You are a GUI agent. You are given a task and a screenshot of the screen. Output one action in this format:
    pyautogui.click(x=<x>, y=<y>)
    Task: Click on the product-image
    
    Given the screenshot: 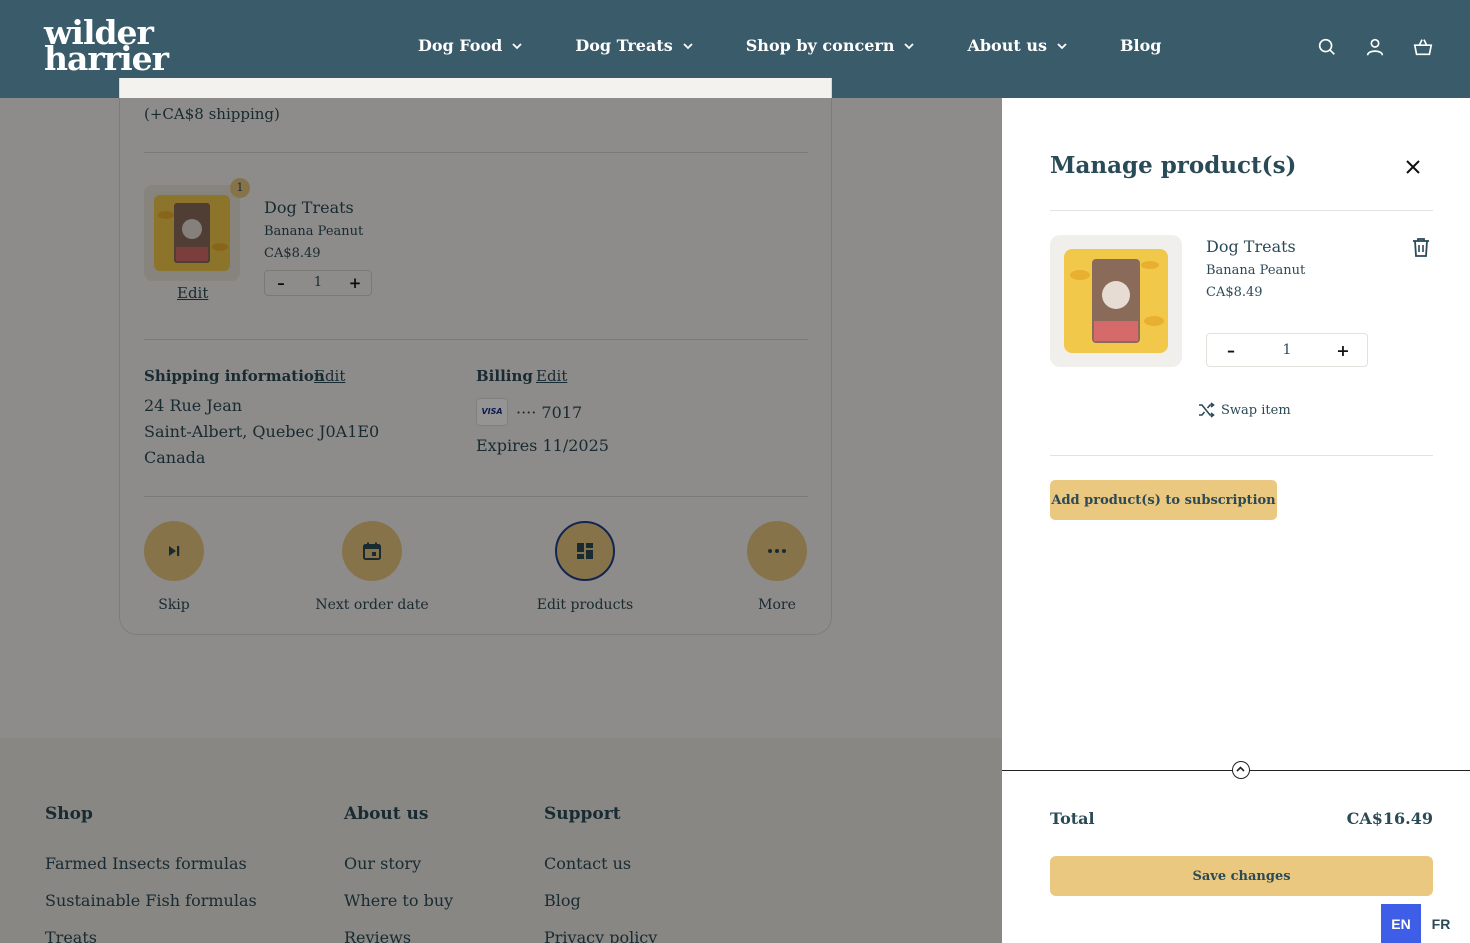 What is the action you would take?
    pyautogui.click(x=1116, y=301)
    